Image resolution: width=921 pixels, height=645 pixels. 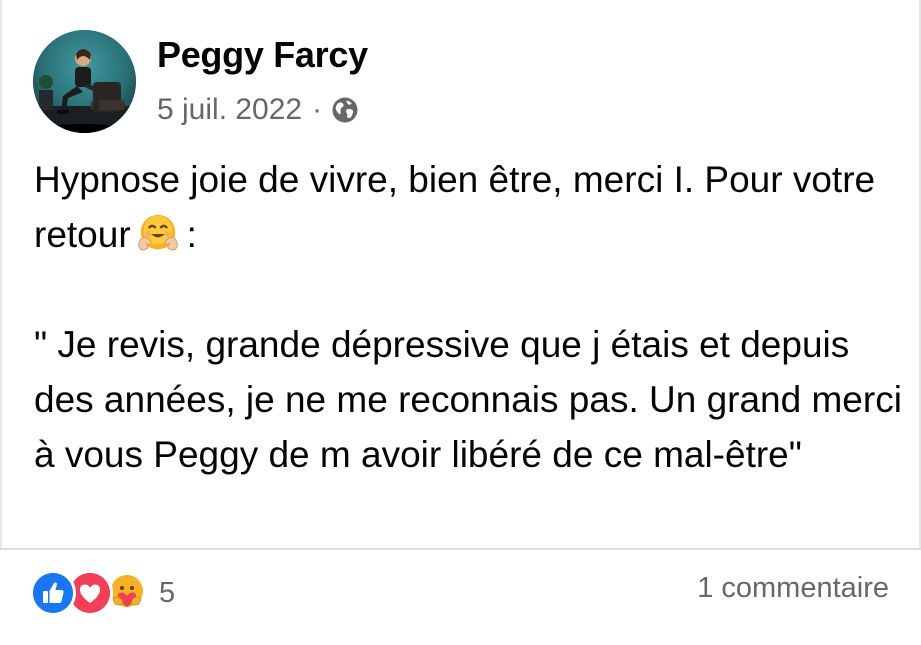 What do you see at coordinates (793, 588) in the screenshot?
I see `comments-count-link: 1 commentaire` at bounding box center [793, 588].